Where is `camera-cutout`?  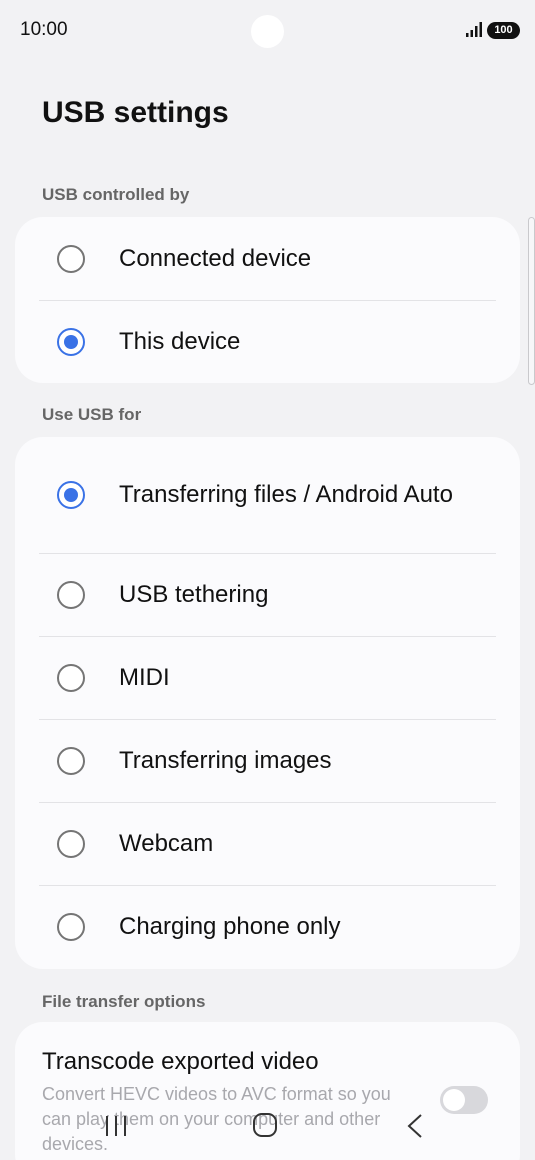 camera-cutout is located at coordinates (267, 31).